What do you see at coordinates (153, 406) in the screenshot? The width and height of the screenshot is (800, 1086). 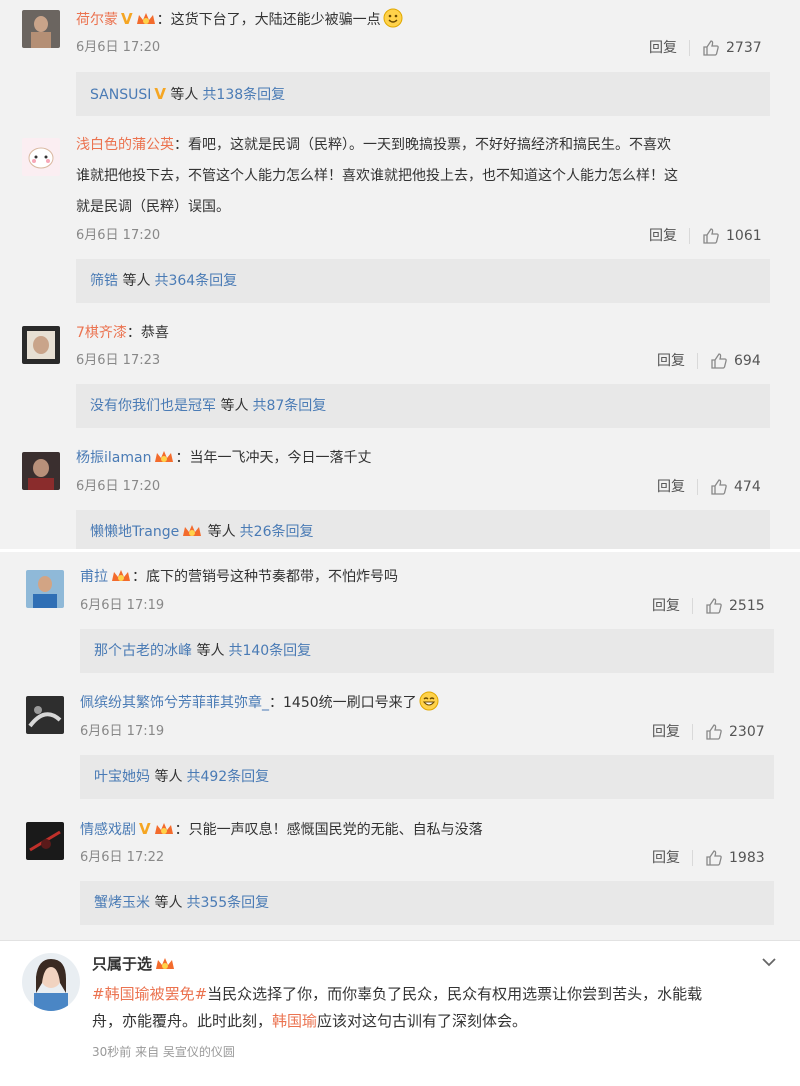 I see `reply-username: 没有你我们也是冠军` at bounding box center [153, 406].